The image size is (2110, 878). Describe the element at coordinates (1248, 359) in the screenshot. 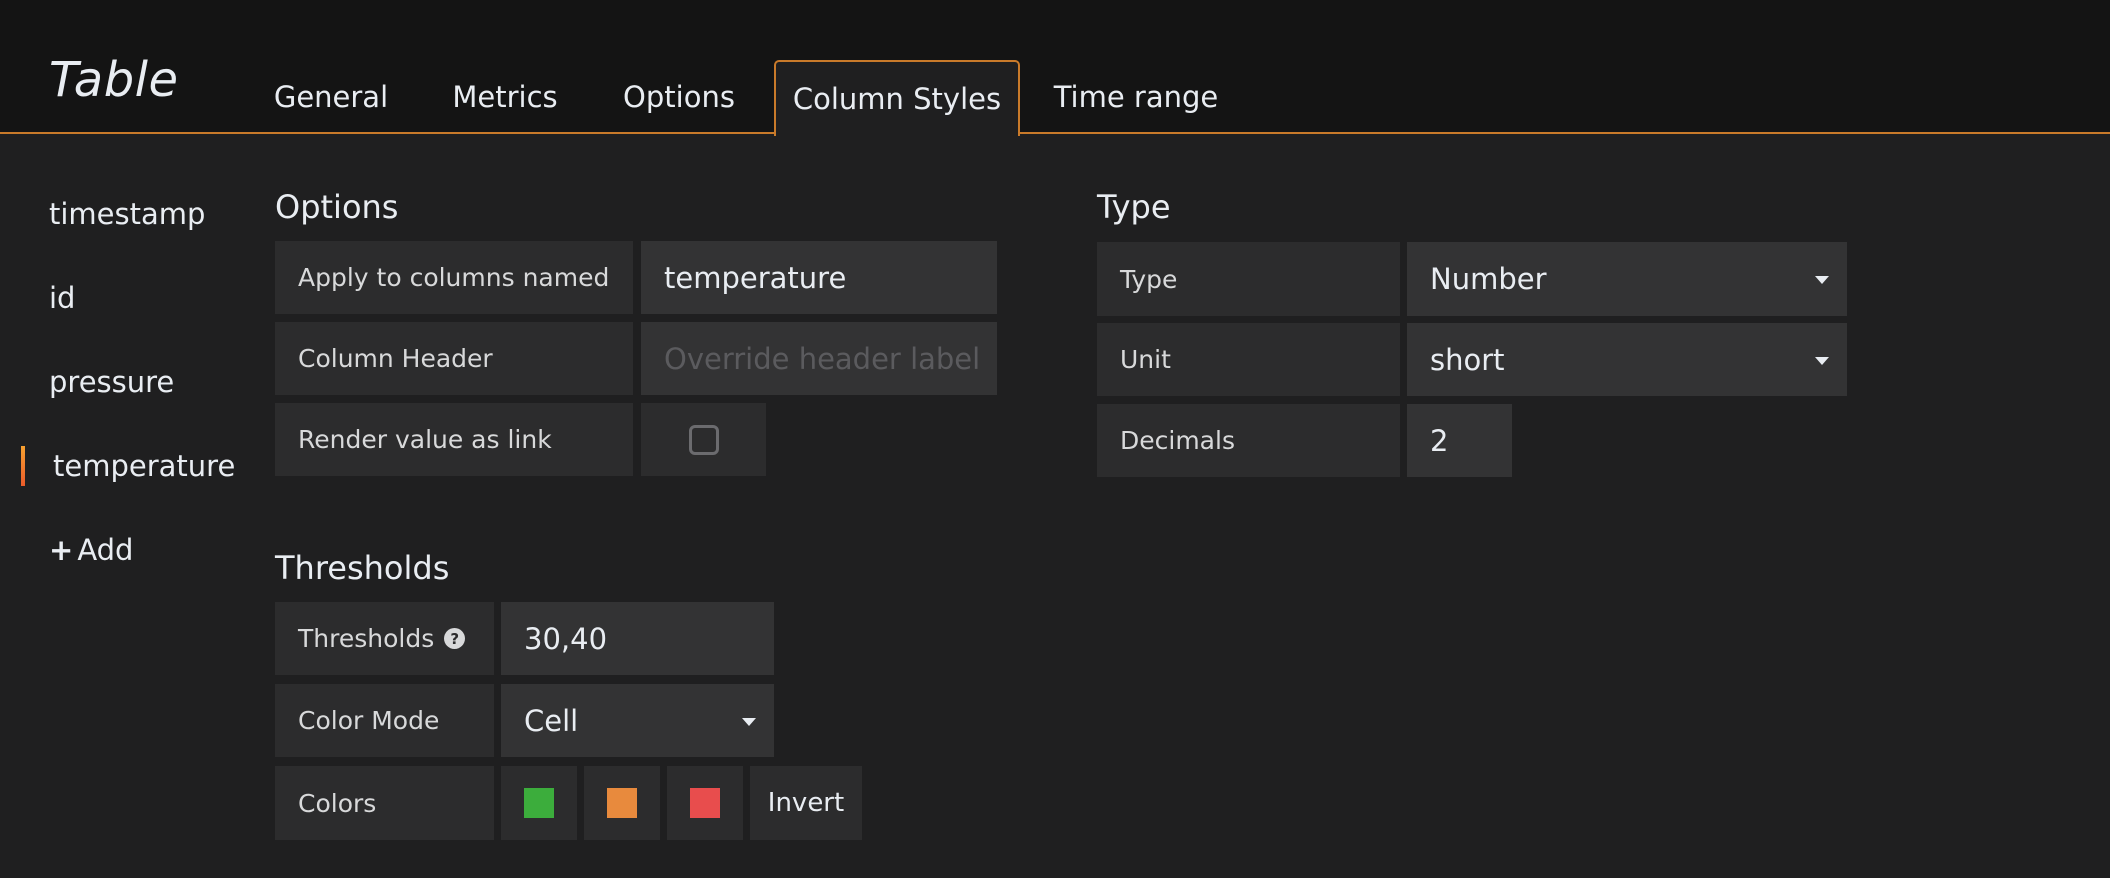

I see `unit-label: Unit` at that location.